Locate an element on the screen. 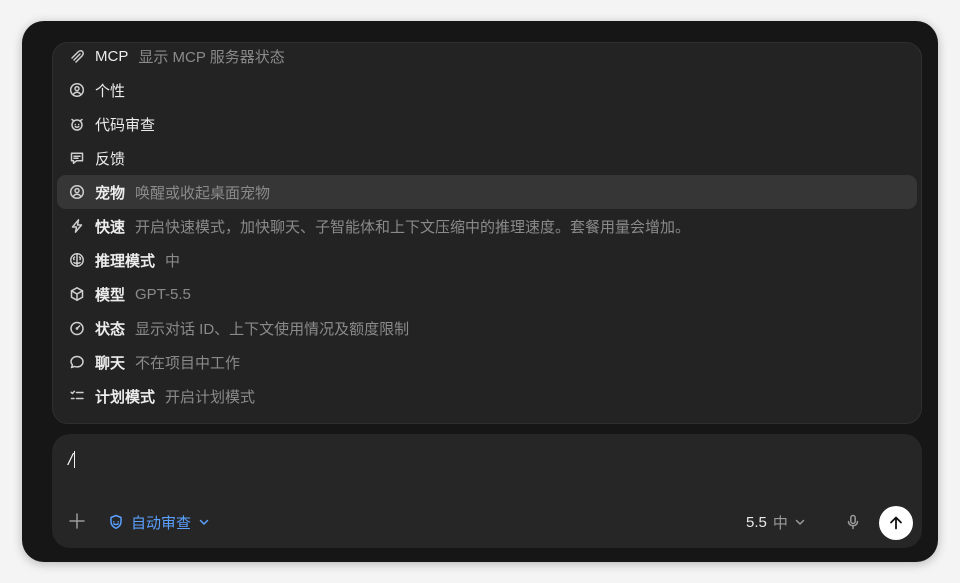 The width and height of the screenshot is (960, 583). menu-item-label: 计划模式 is located at coordinates (125, 397).